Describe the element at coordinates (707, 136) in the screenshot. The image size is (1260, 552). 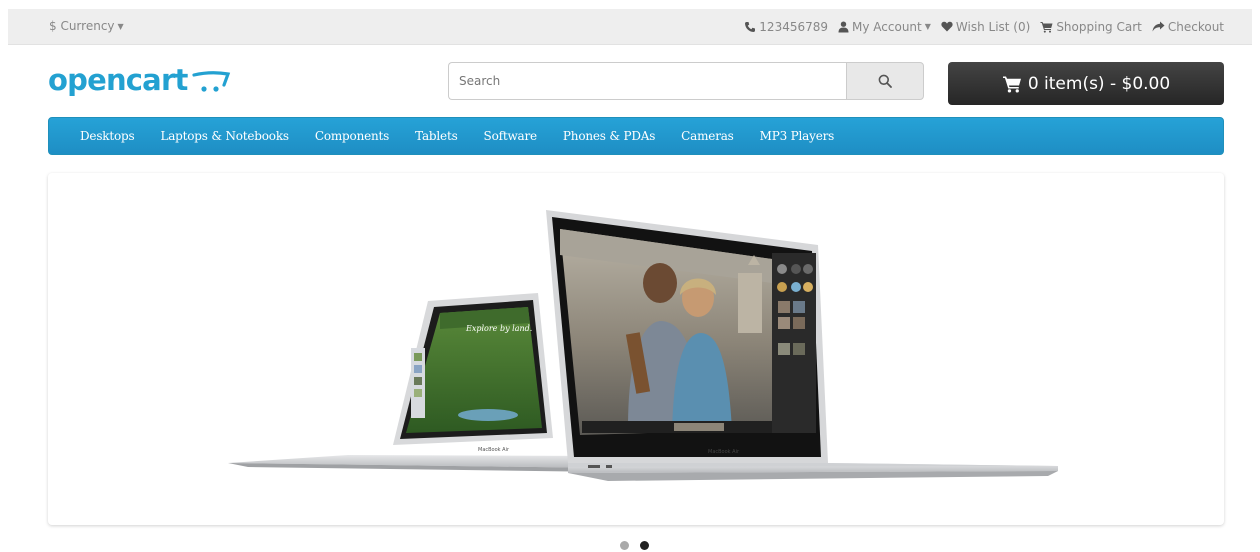
I see `menu-item-cameras: Cameras` at that location.